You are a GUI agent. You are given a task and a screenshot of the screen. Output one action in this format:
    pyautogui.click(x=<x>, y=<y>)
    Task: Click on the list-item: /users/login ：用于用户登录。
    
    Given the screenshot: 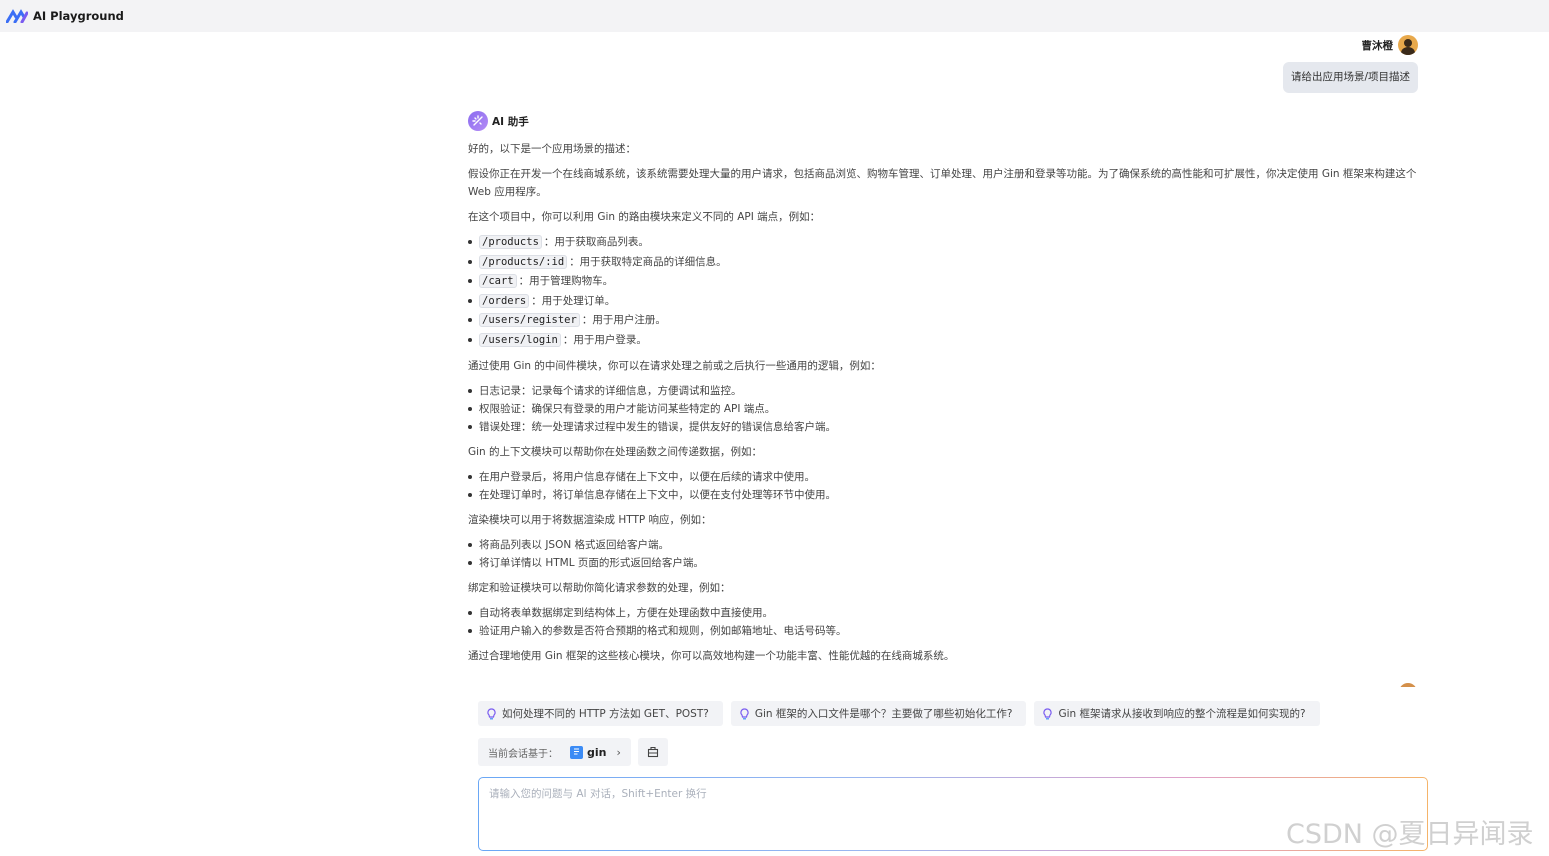 What is the action you would take?
    pyautogui.click(x=943, y=341)
    